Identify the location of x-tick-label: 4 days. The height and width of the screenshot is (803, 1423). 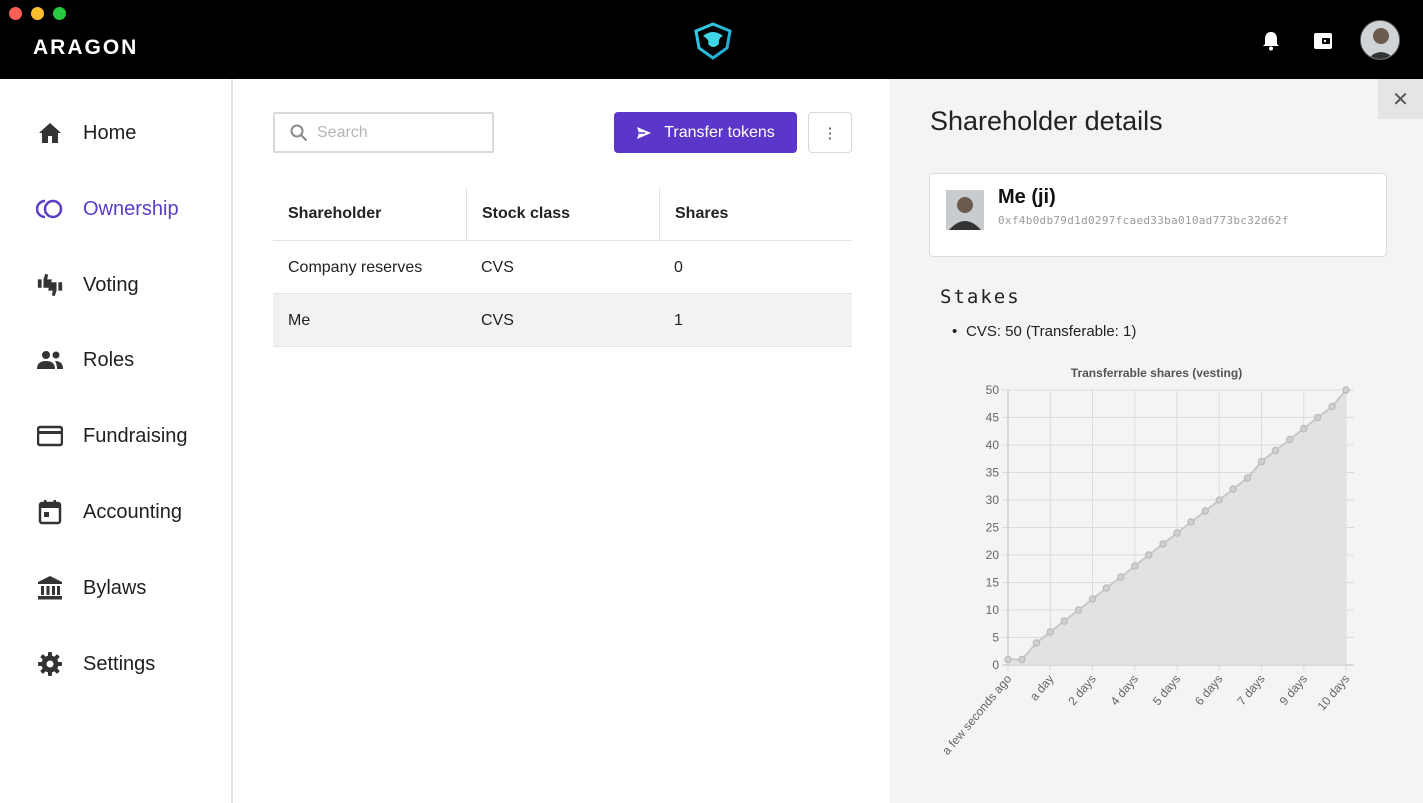
(1124, 690).